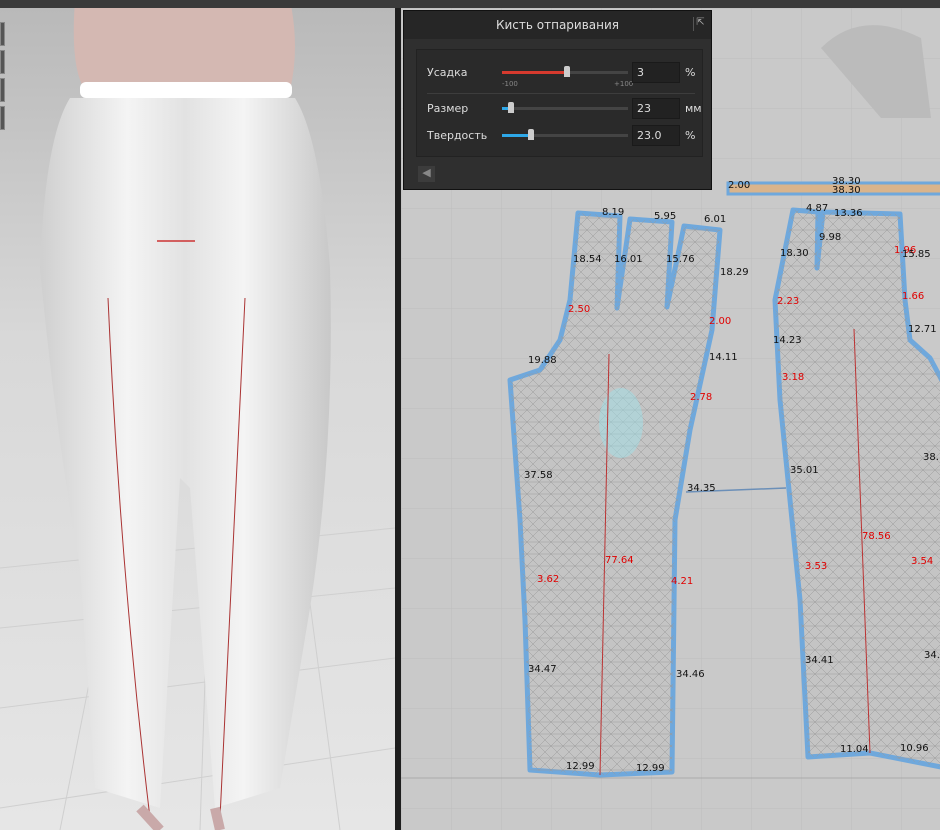 This screenshot has width=940, height=830. What do you see at coordinates (656, 108) in the screenshot?
I see `size-input: 23` at bounding box center [656, 108].